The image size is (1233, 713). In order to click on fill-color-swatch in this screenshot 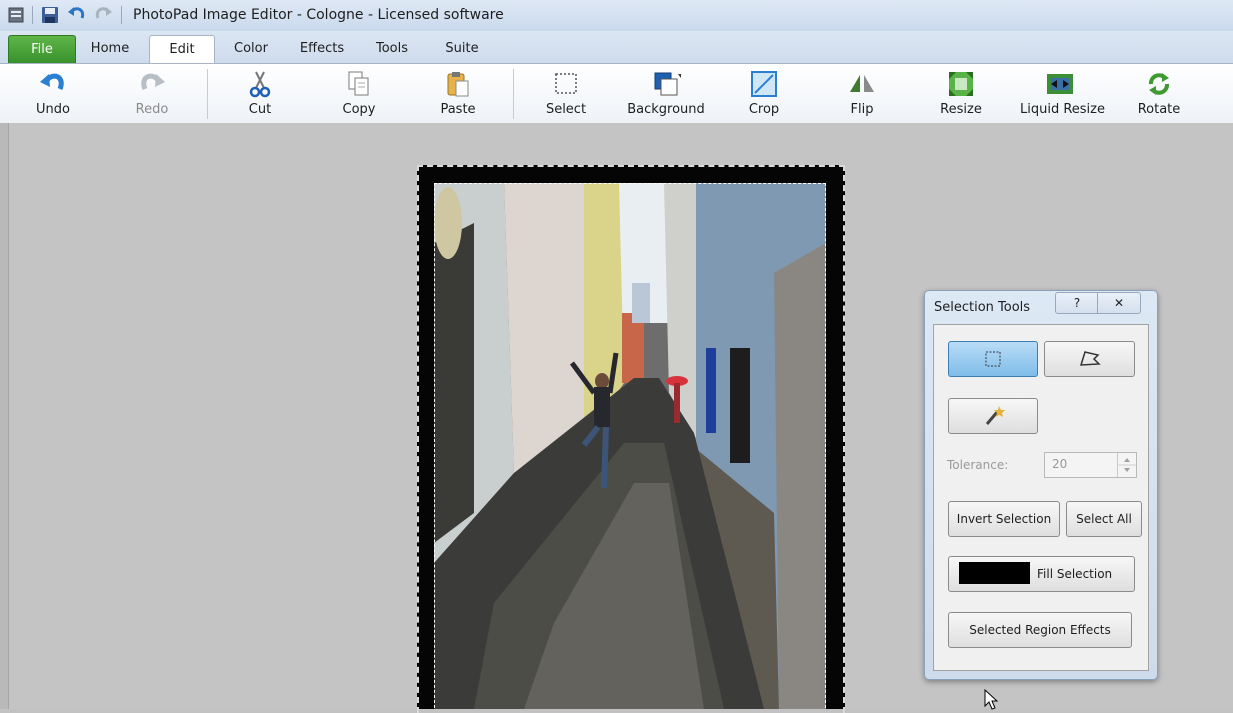, I will do `click(994, 573)`.